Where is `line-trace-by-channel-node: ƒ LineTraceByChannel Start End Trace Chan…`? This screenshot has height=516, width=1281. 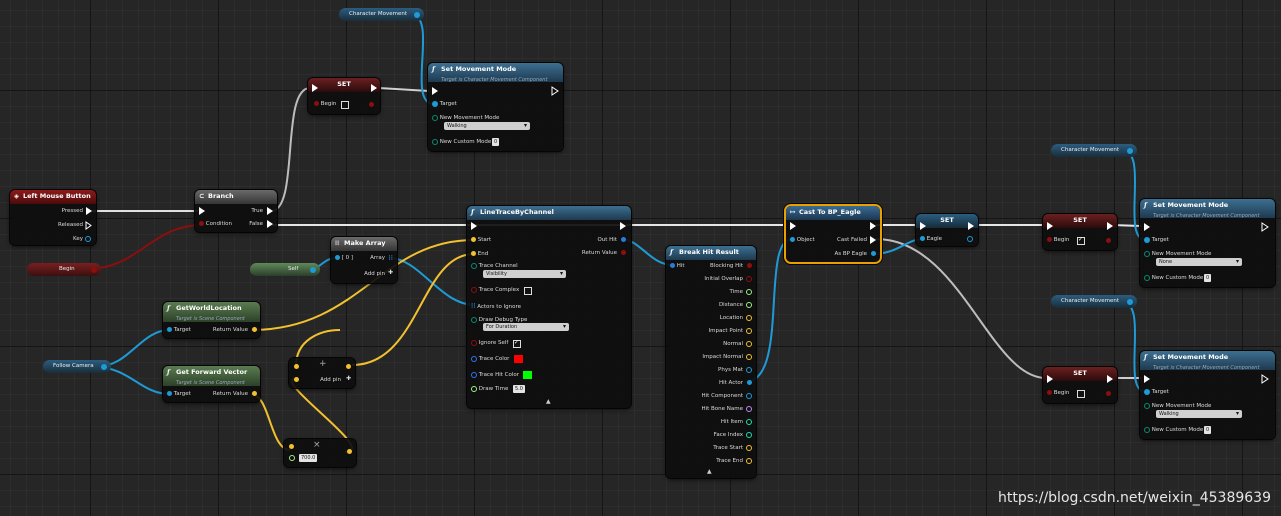 line-trace-by-channel-node: ƒ LineTraceByChannel Start End Trace Chan… is located at coordinates (549, 307).